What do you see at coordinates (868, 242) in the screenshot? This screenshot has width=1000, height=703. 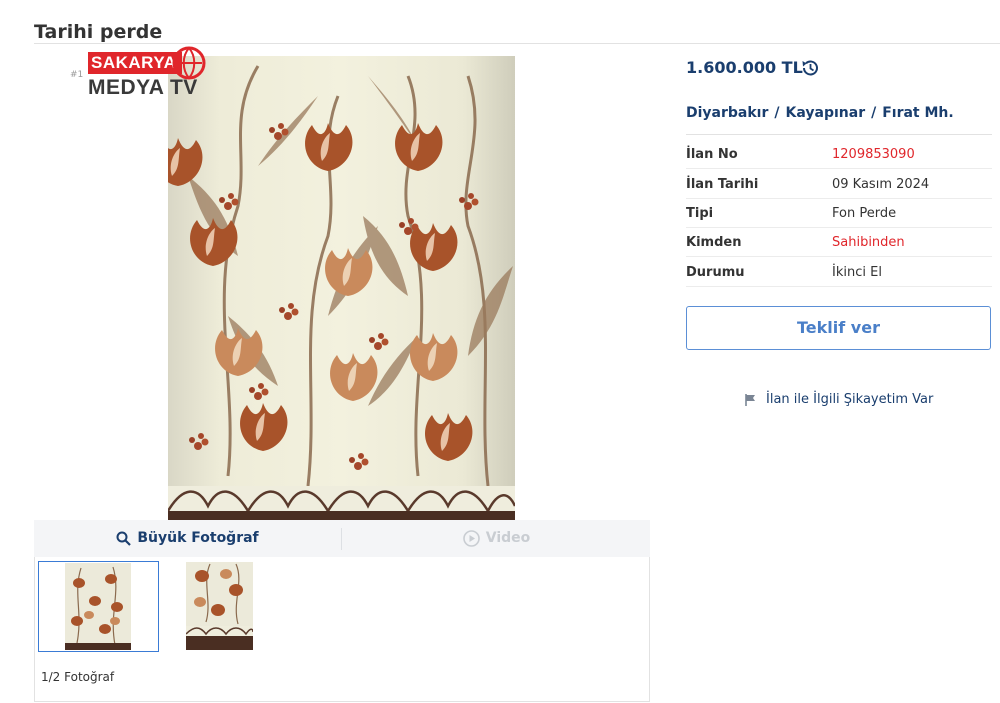 I see `detail-value: Sahibinden` at bounding box center [868, 242].